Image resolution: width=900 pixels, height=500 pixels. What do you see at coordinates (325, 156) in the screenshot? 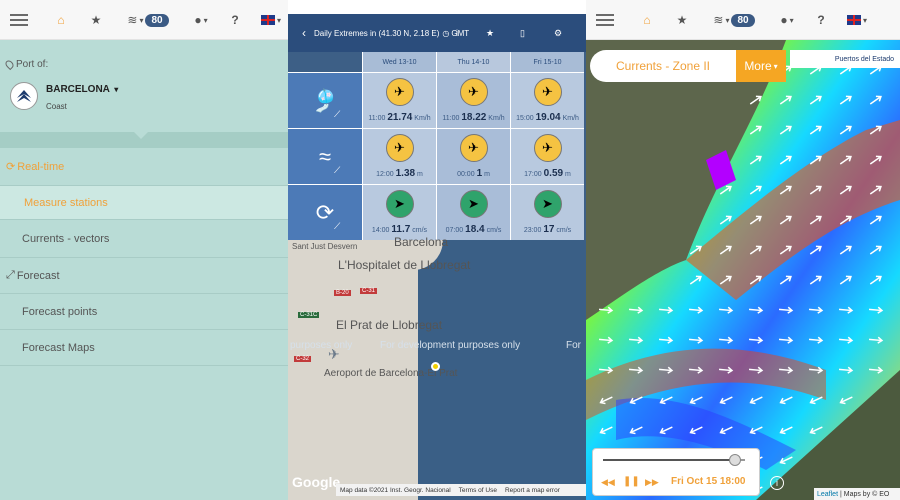
I see `waves-row-icon: ≈ ⟋` at bounding box center [325, 156].